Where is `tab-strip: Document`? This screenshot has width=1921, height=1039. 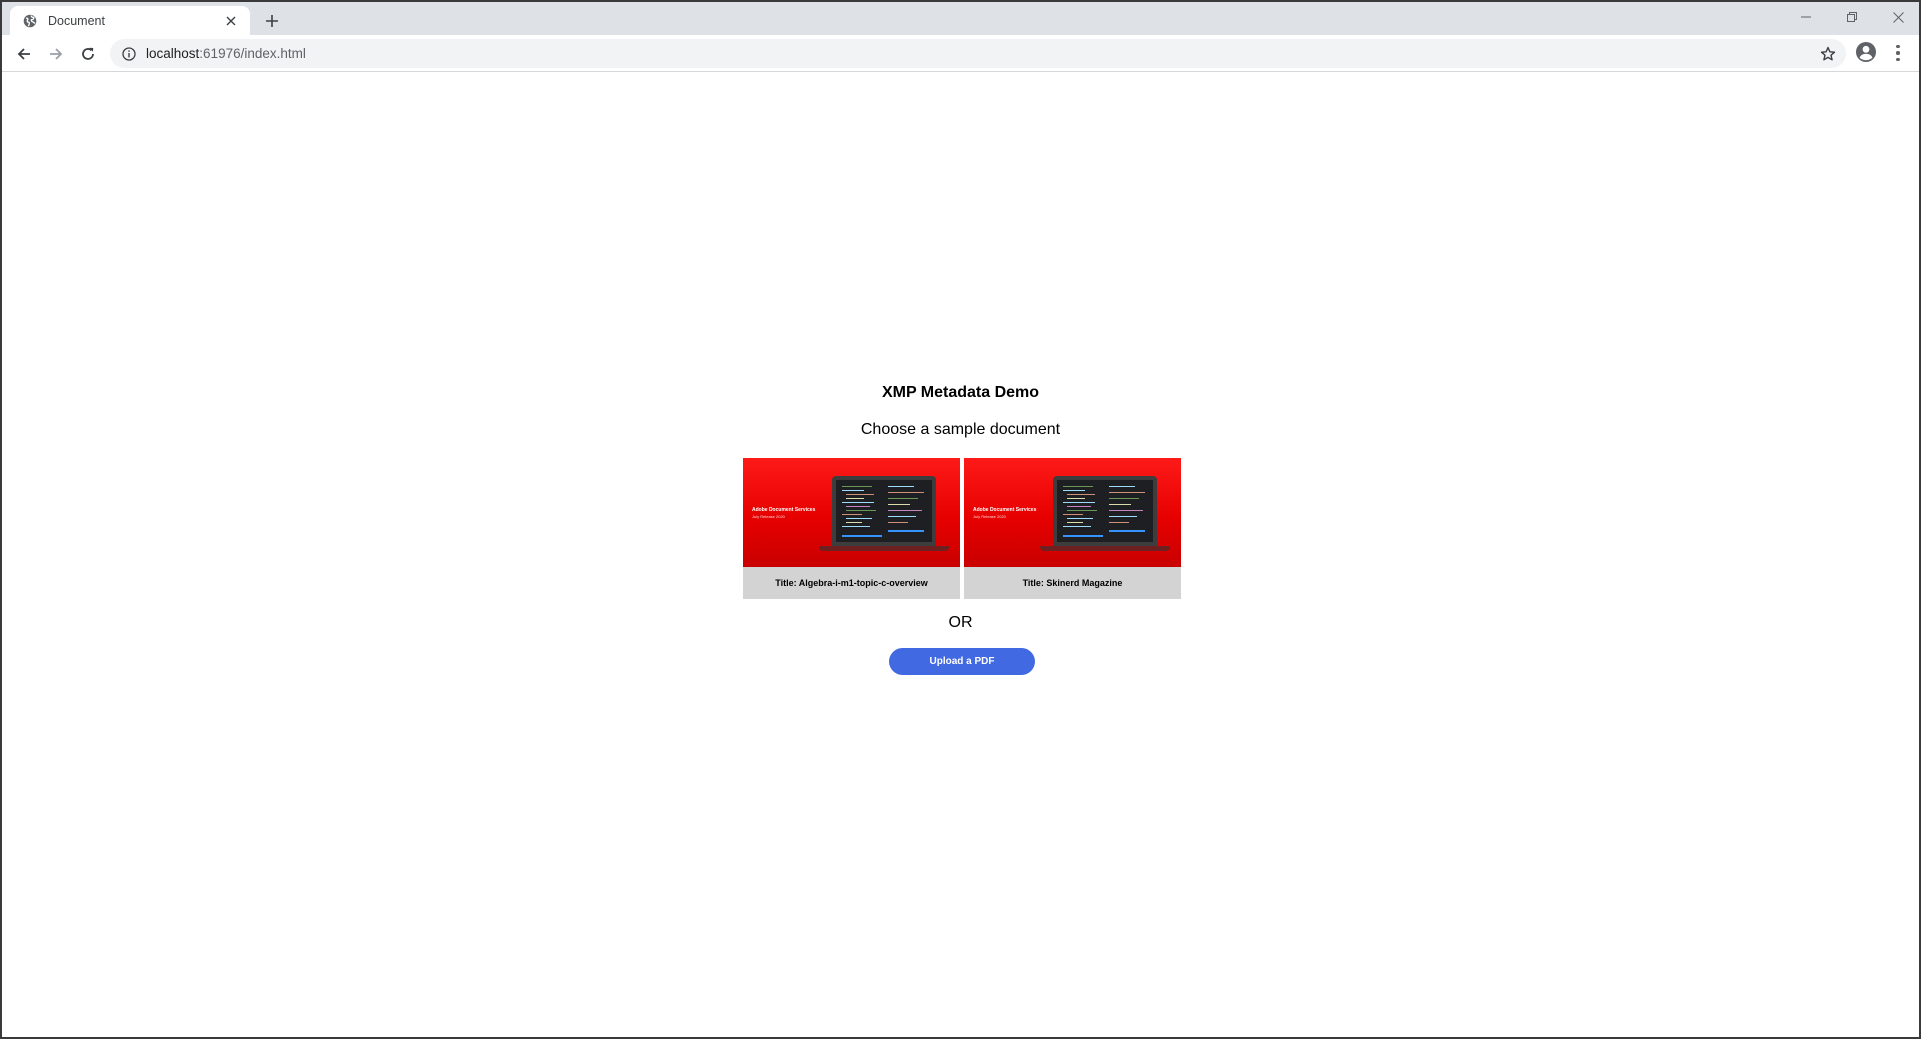
tab-strip: Document is located at coordinates (960, 18).